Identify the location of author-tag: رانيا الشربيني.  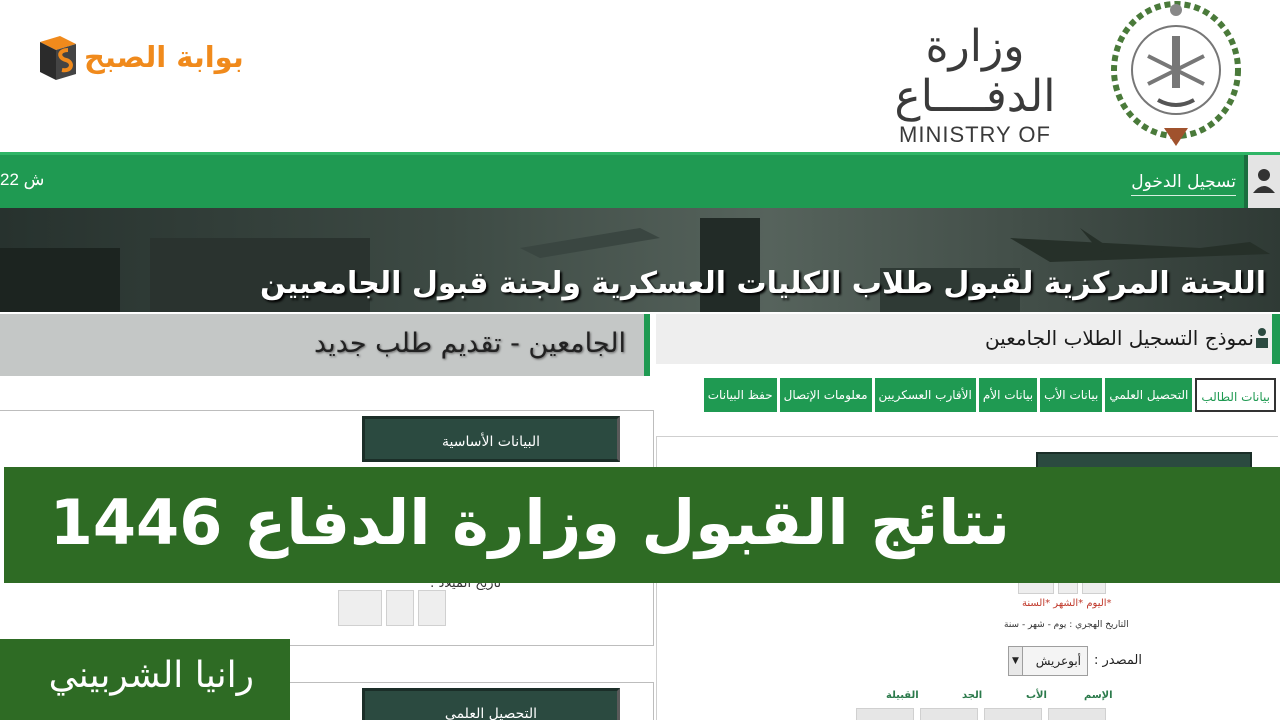
(145, 679).